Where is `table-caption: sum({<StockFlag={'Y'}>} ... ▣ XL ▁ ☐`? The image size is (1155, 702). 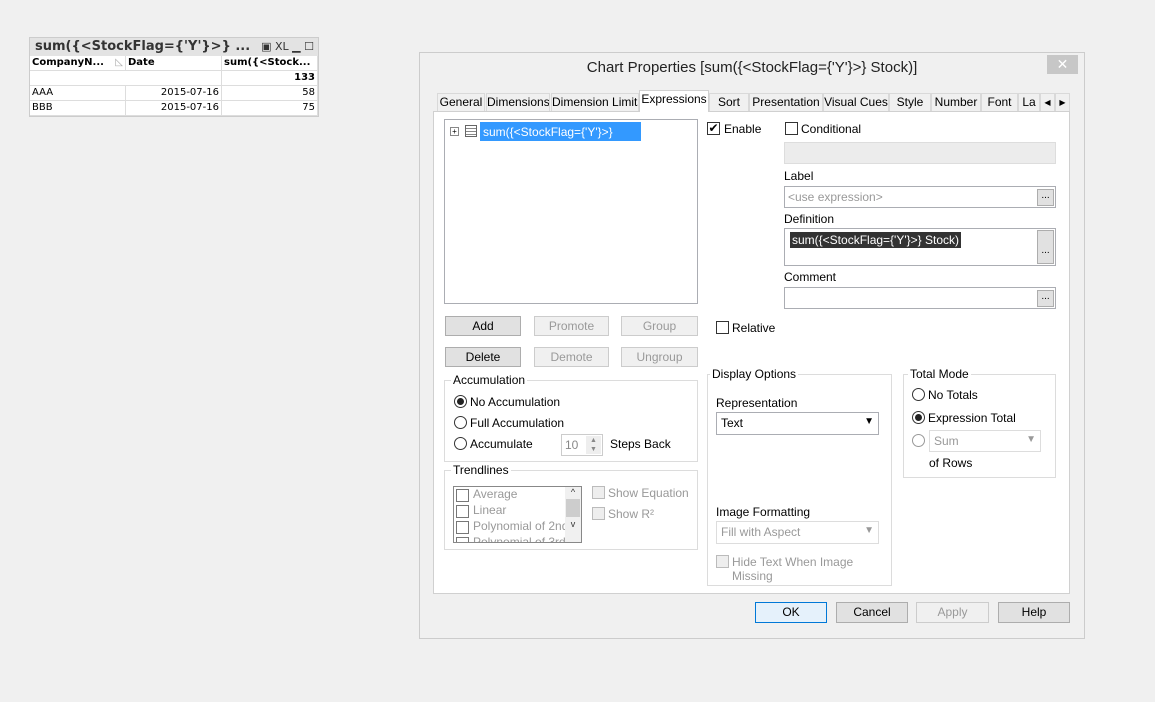
table-caption: sum({<StockFlag={'Y'}>} ... ▣ XL ▁ ☐ is located at coordinates (174, 47).